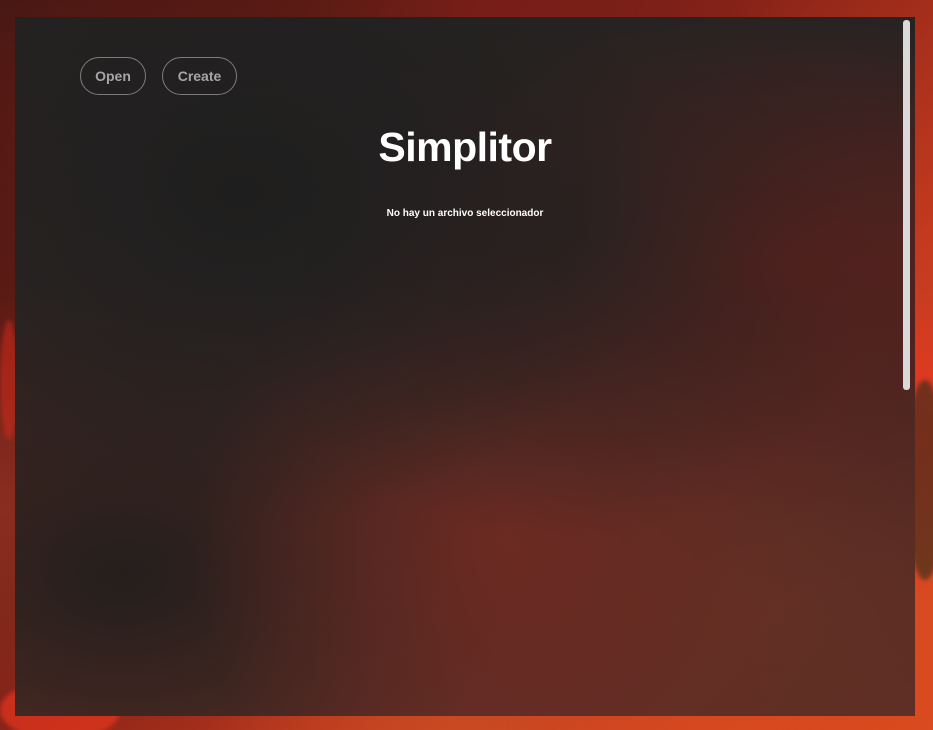 This screenshot has width=933, height=730. Describe the element at coordinates (465, 147) in the screenshot. I see `app-title: Simplitor` at that location.